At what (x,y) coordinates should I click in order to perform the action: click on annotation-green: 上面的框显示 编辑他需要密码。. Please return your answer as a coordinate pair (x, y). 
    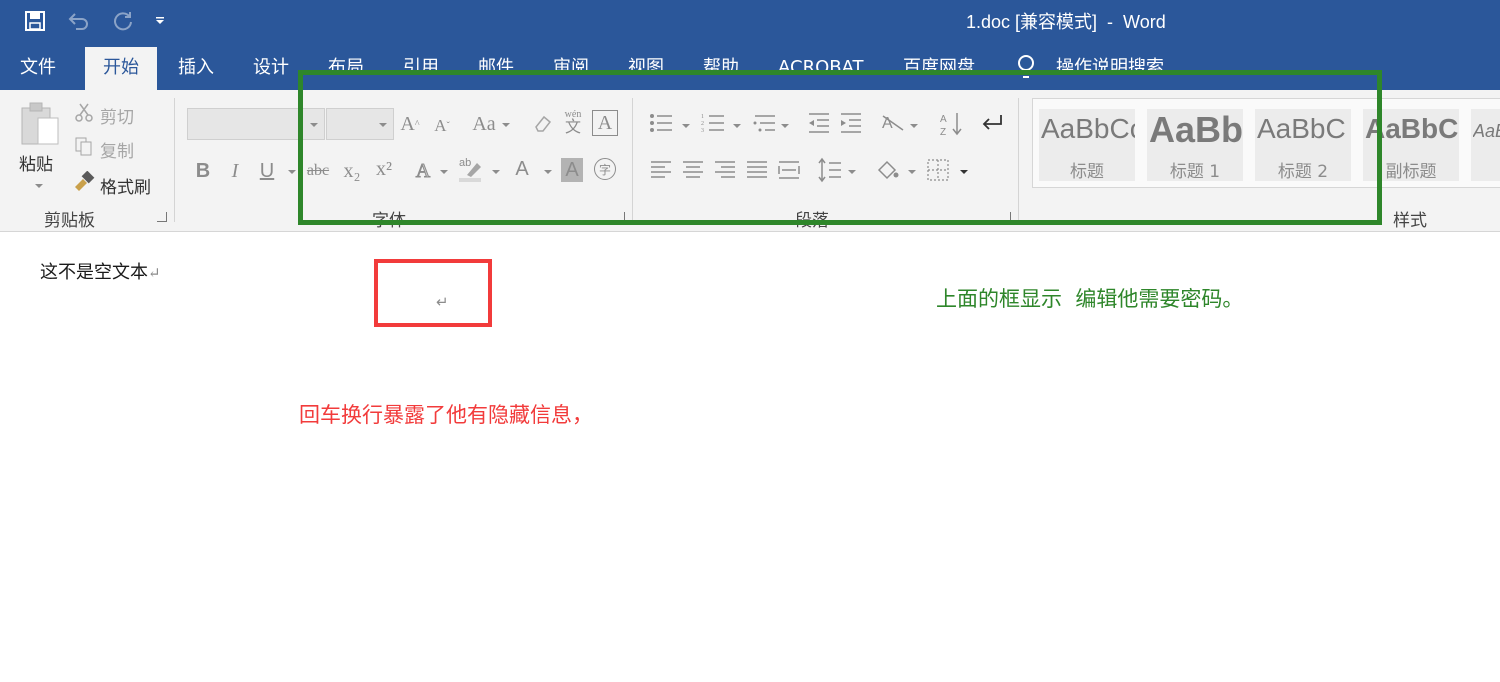
    Looking at the image, I should click on (1090, 299).